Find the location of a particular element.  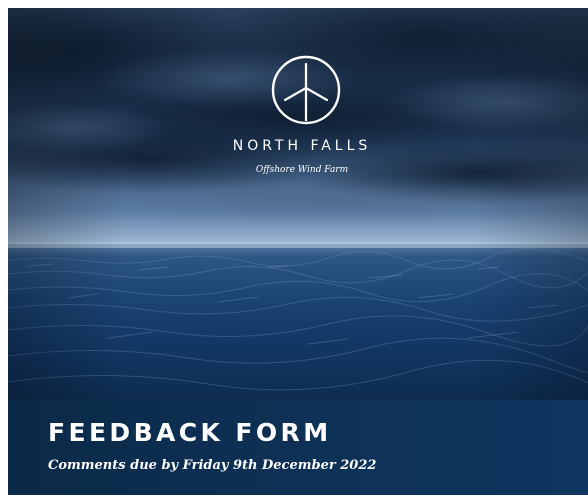

form-title: FEEDBACK FORM is located at coordinates (190, 432).